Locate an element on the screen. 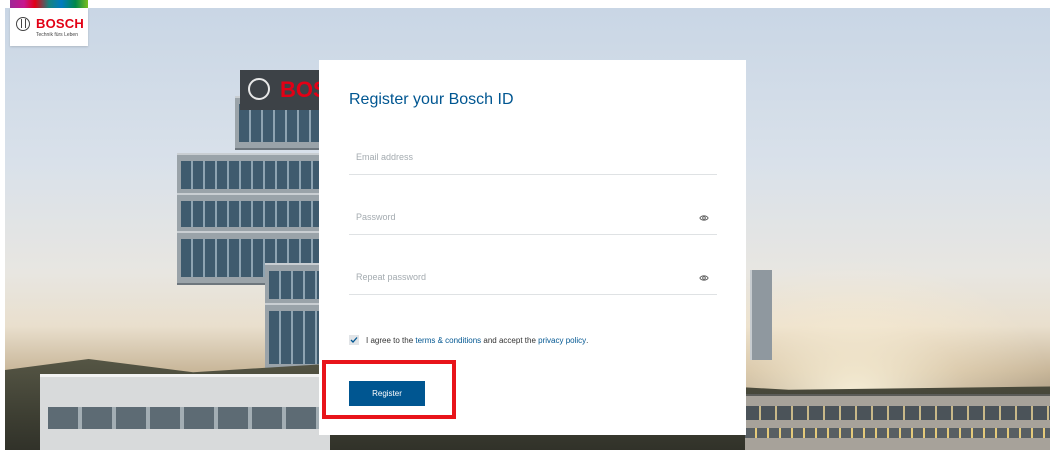  email-field is located at coordinates (533, 158).